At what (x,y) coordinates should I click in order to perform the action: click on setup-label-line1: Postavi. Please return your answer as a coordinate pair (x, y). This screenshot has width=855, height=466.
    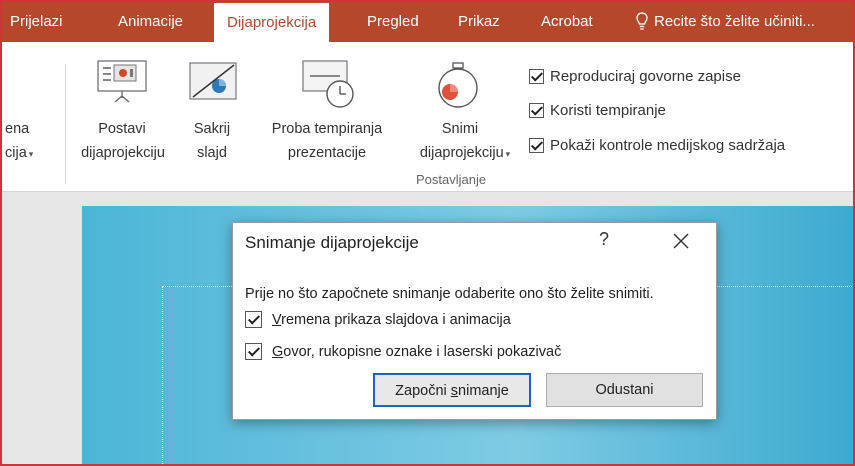
    Looking at the image, I should click on (122, 129).